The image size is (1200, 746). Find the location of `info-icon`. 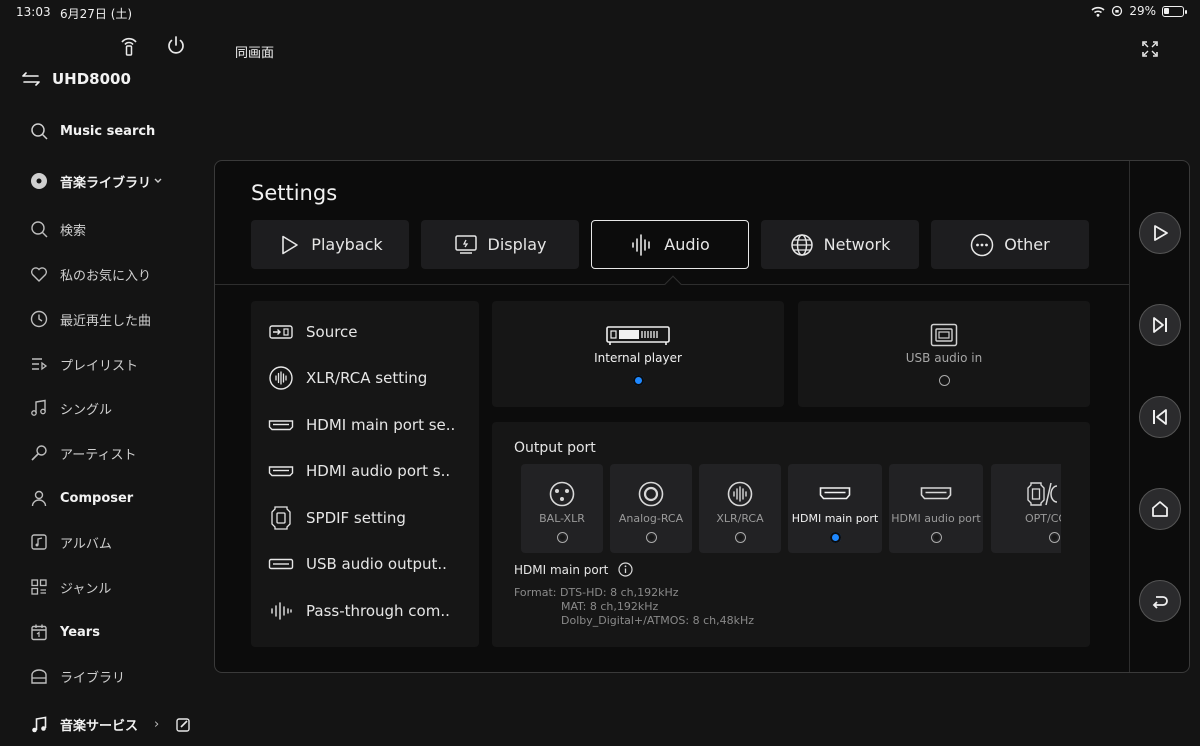

info-icon is located at coordinates (625, 569).